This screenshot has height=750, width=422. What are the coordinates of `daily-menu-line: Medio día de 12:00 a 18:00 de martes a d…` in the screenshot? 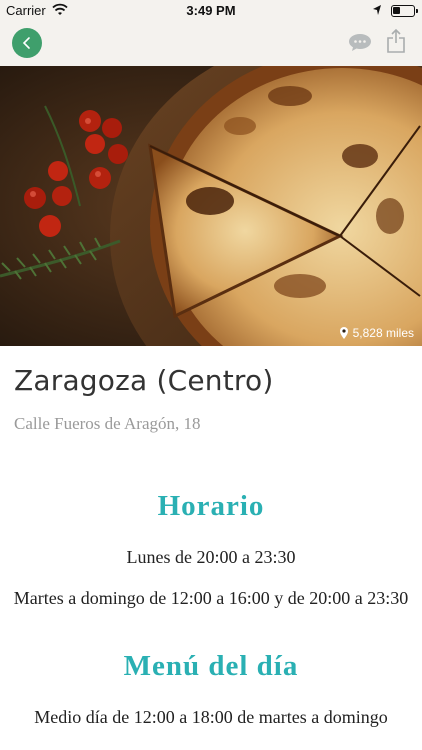 It's located at (211, 717).